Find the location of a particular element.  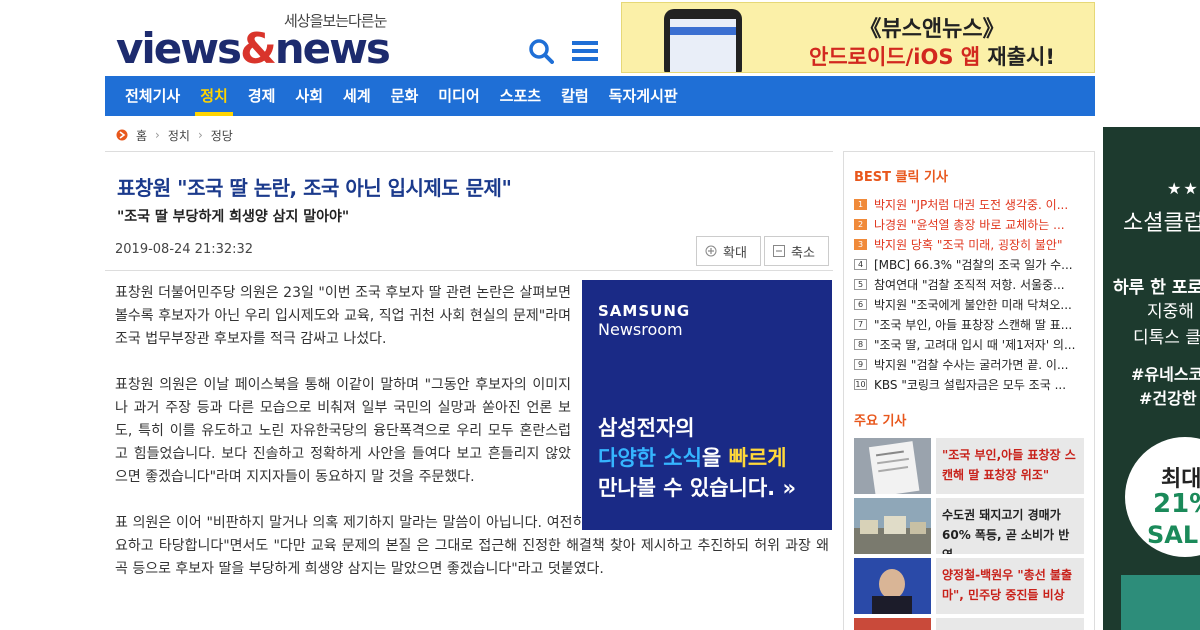

phone-image is located at coordinates (703, 40).